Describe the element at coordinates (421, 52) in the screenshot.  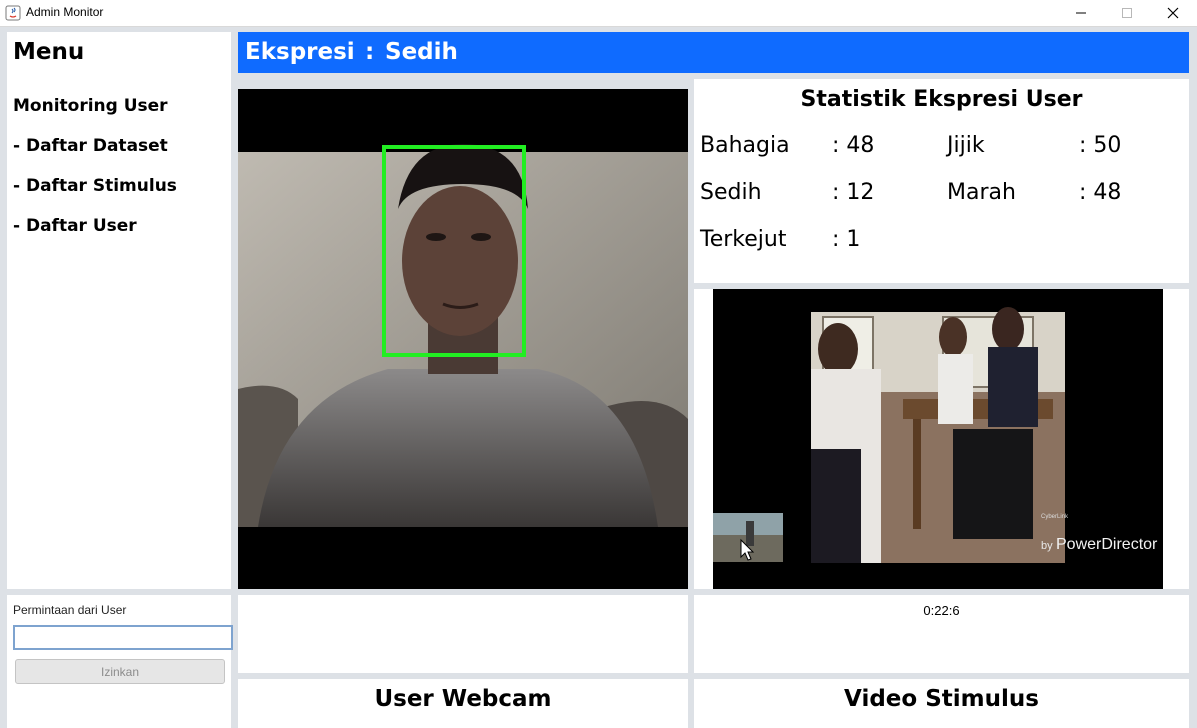
I see `expression-value: Sedih` at that location.